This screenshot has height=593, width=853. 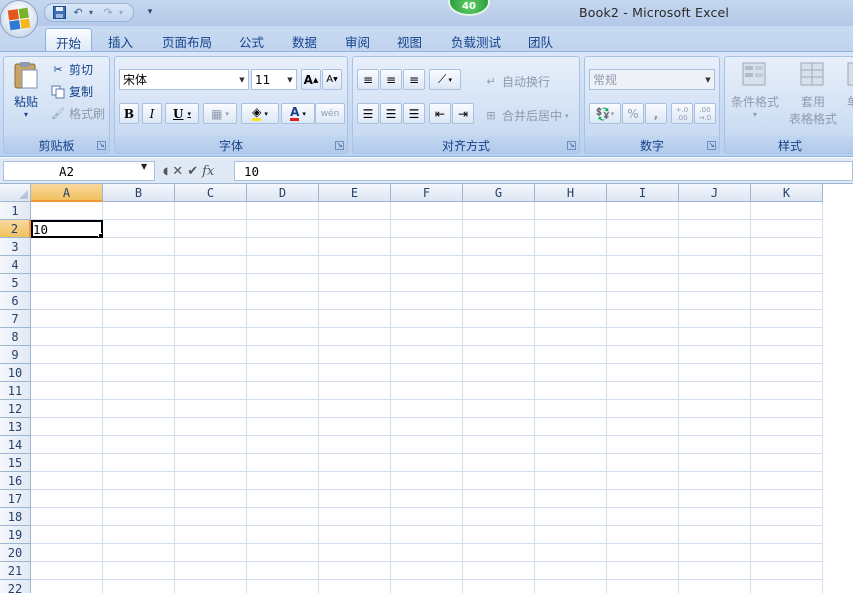 What do you see at coordinates (15, 586) in the screenshot?
I see `row-header: 22` at bounding box center [15, 586].